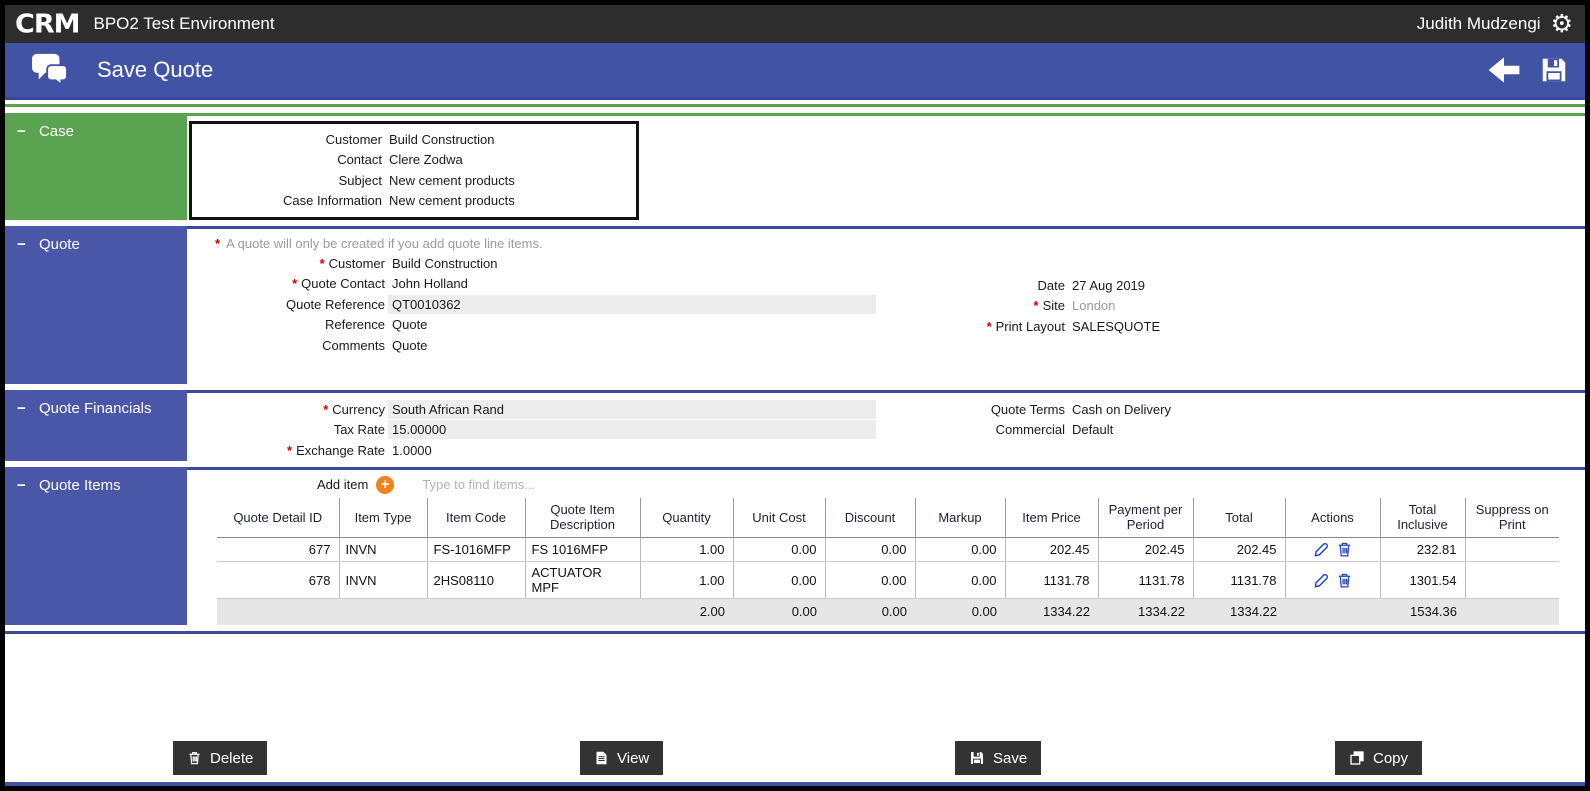 Image resolution: width=1590 pixels, height=791 pixels. Describe the element at coordinates (1059, 430) in the screenshot. I see `field-commercial: Commercial Default` at that location.